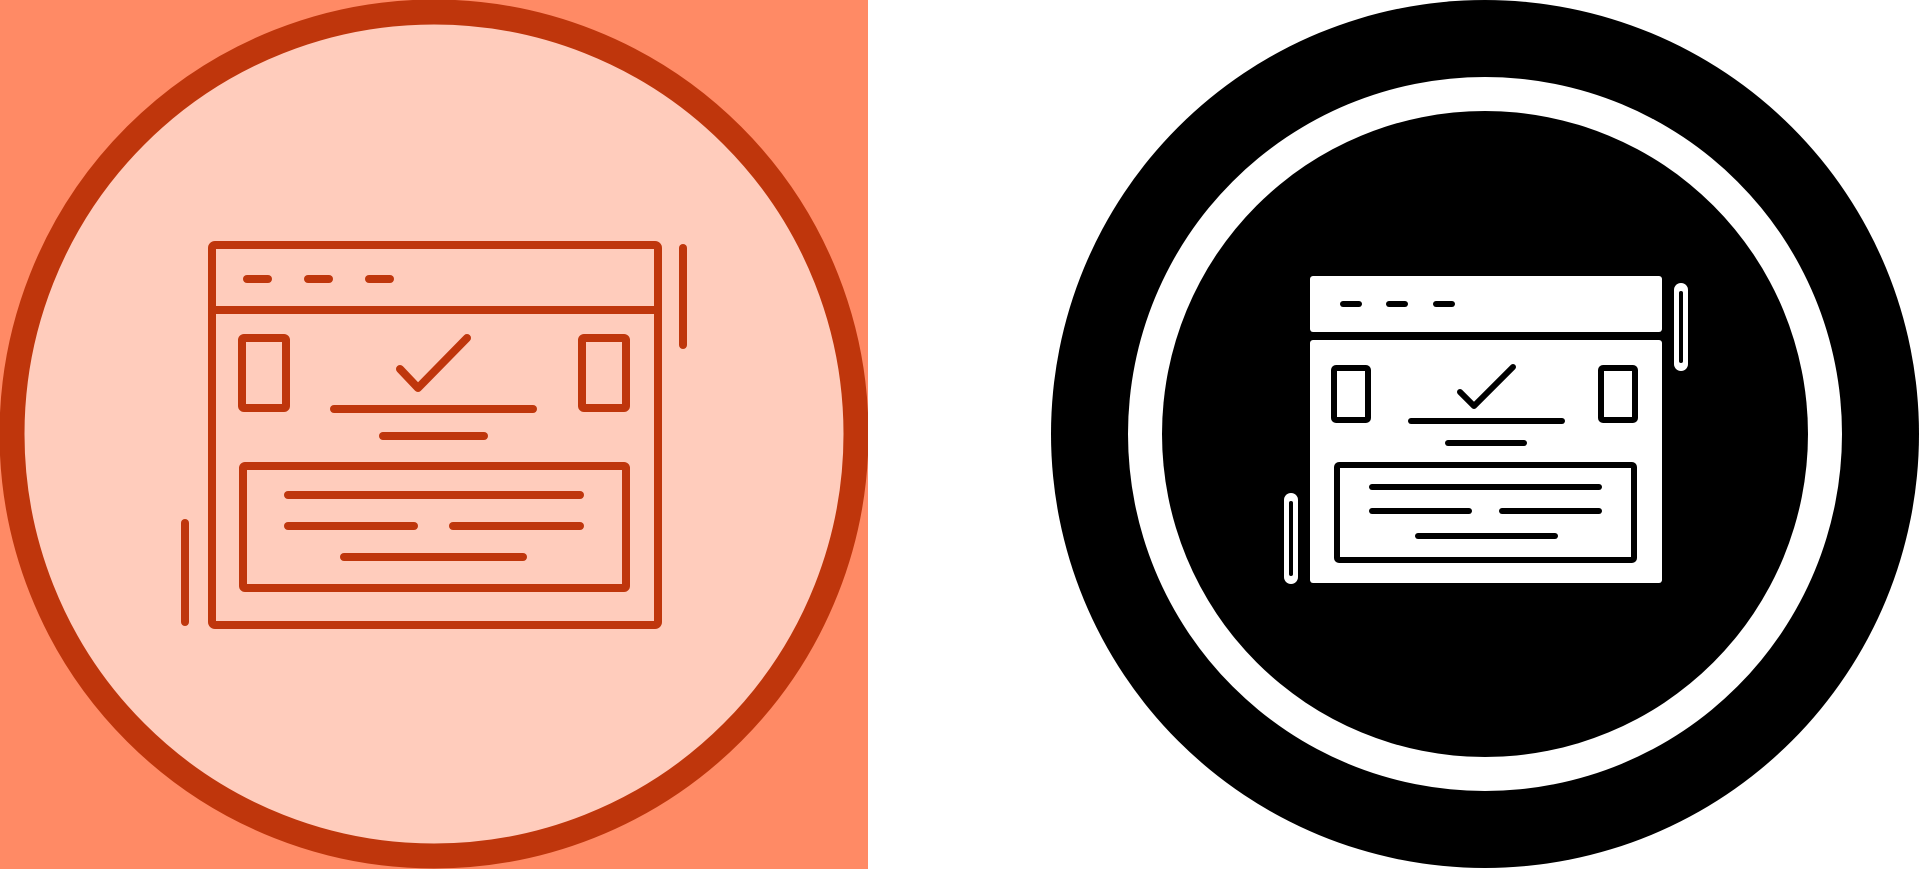  I want to click on title-bar, so click(1486, 304).